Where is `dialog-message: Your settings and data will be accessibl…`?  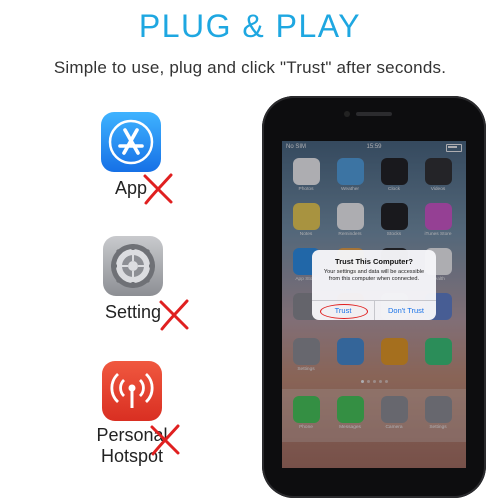 dialog-message: Your settings and data will be accessibl… is located at coordinates (374, 275).